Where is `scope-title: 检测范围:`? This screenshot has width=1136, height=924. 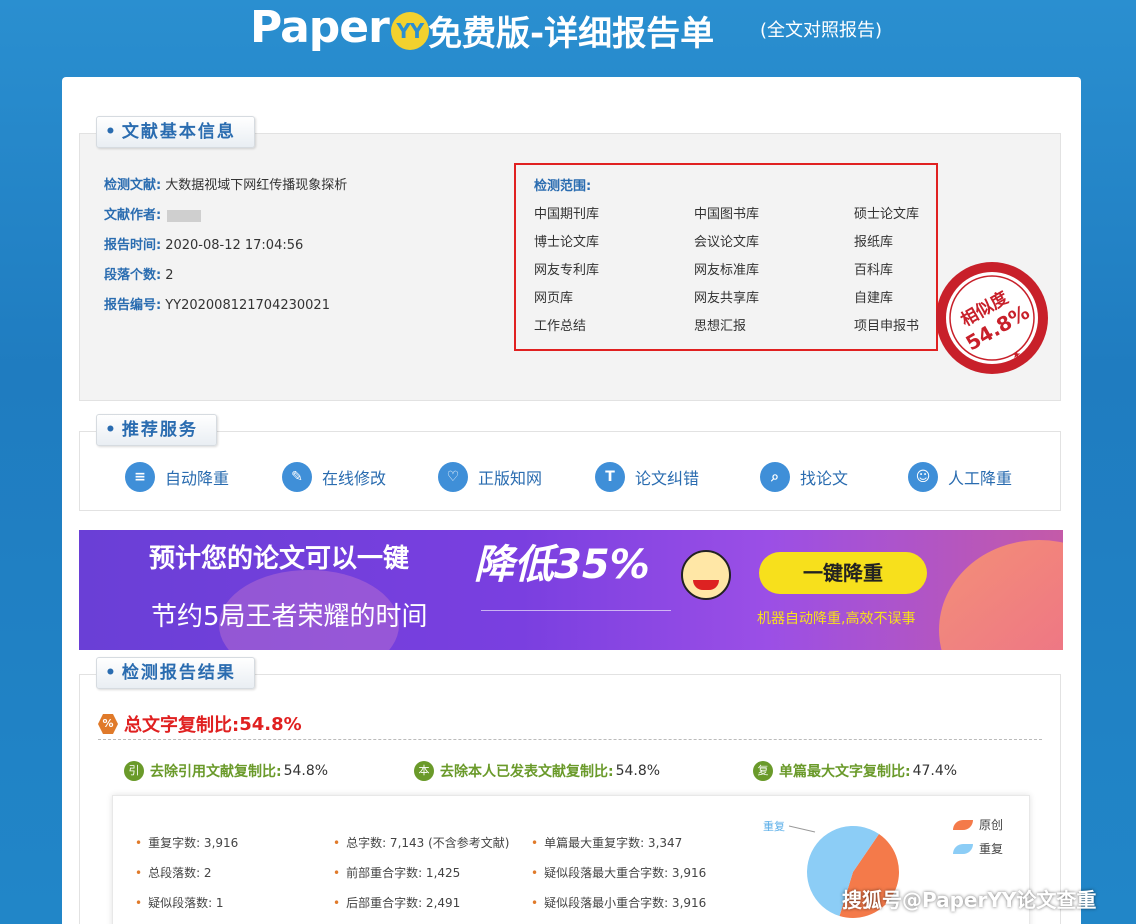 scope-title: 检测范围: is located at coordinates (563, 186).